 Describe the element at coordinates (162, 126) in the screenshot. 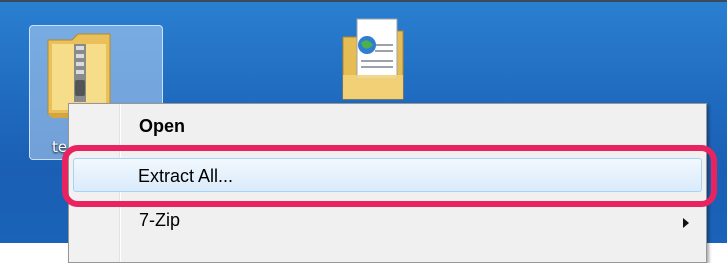

I see `menu-item-open-label: Open` at that location.